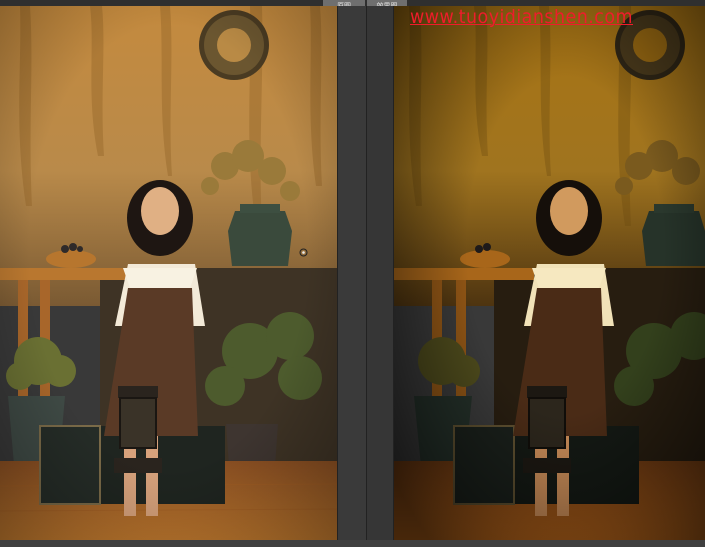 Image resolution: width=705 pixels, height=547 pixels. I want to click on watermark-text: www.tuoyidianshen.com, so click(521, 17).